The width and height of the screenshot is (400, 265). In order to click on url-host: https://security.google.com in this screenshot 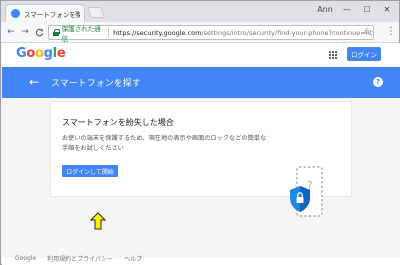, I will do `click(157, 32)`.